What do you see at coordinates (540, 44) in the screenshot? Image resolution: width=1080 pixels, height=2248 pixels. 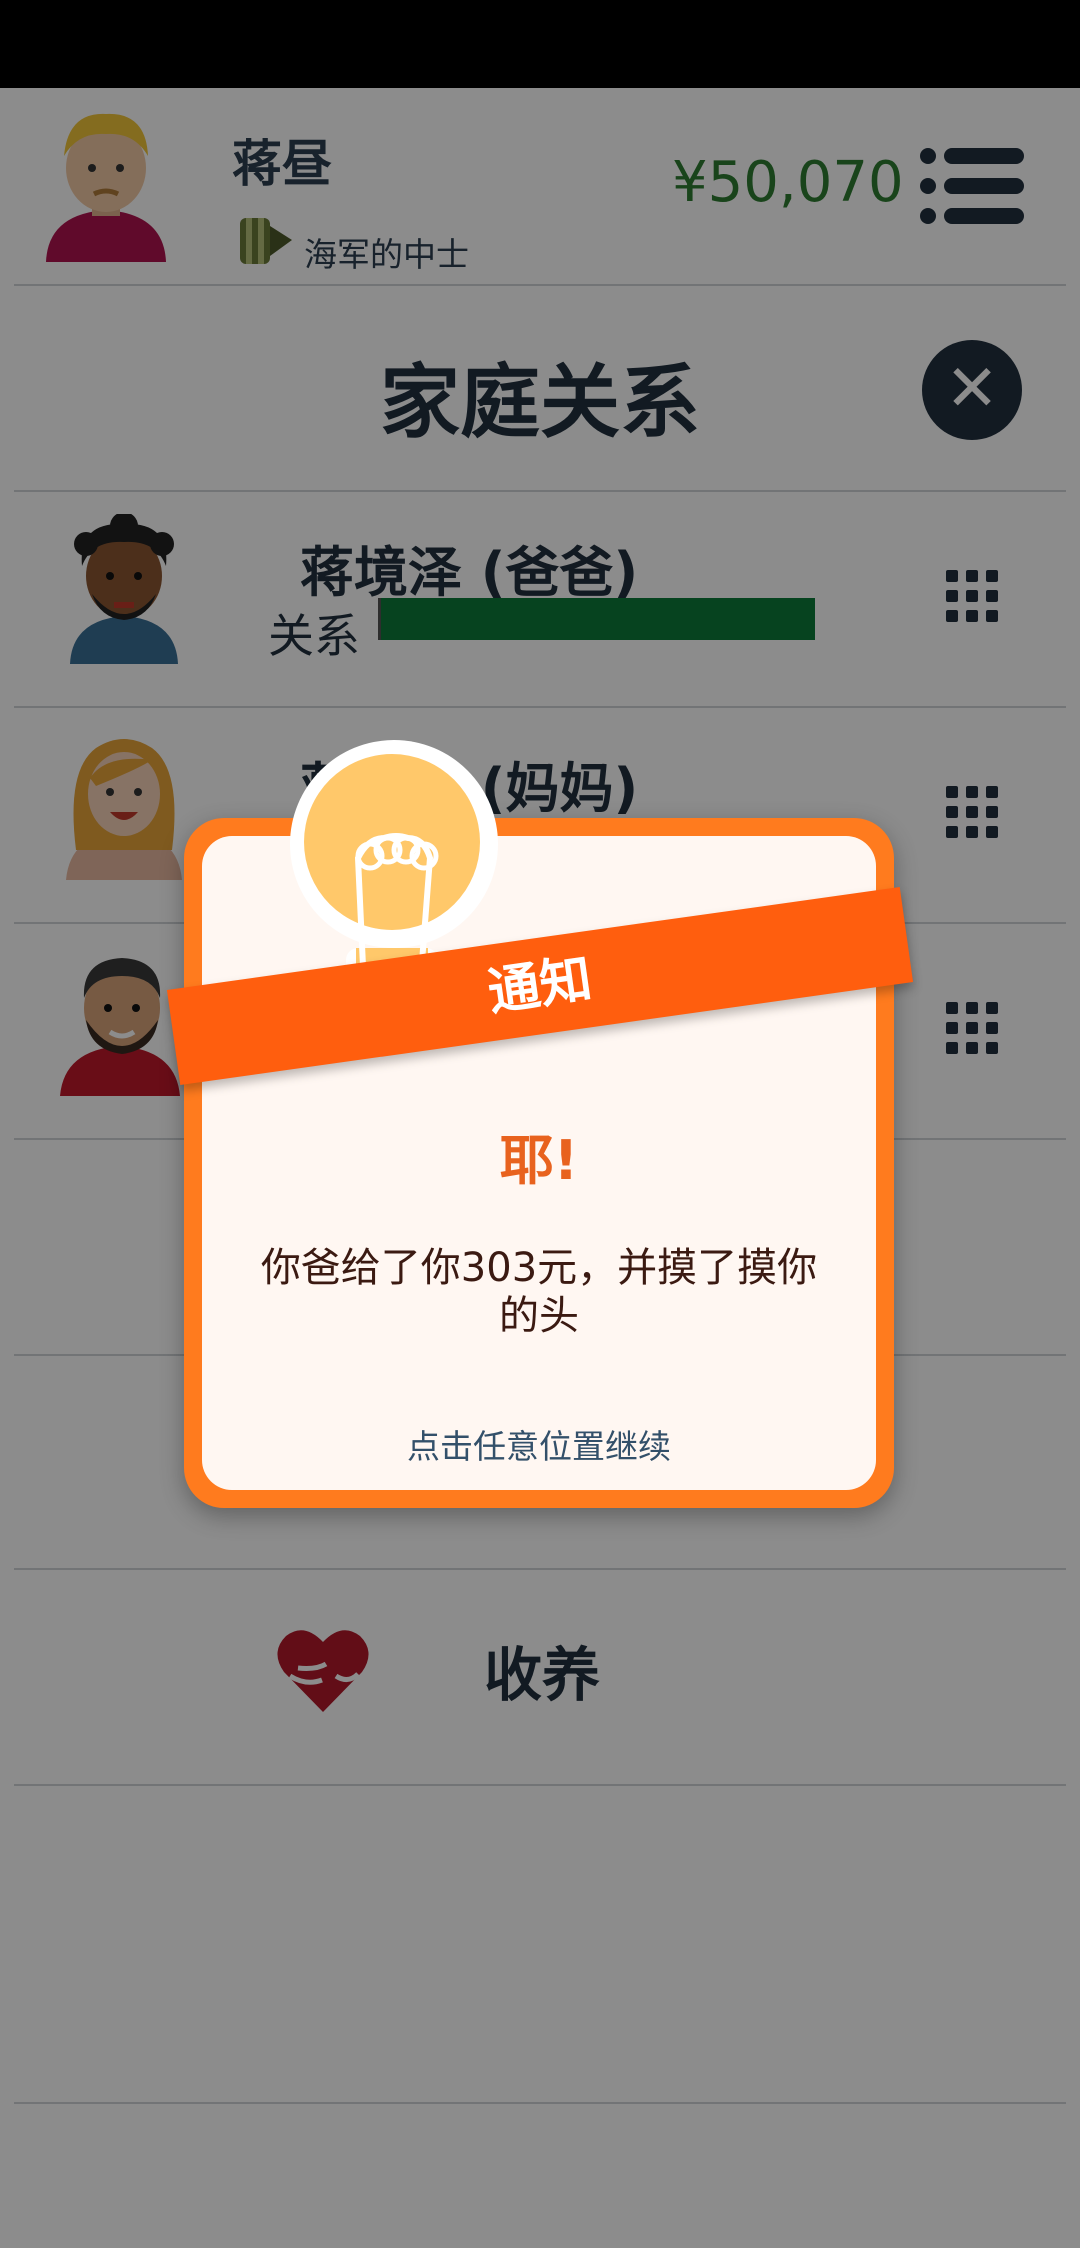 I see `status-bar` at bounding box center [540, 44].